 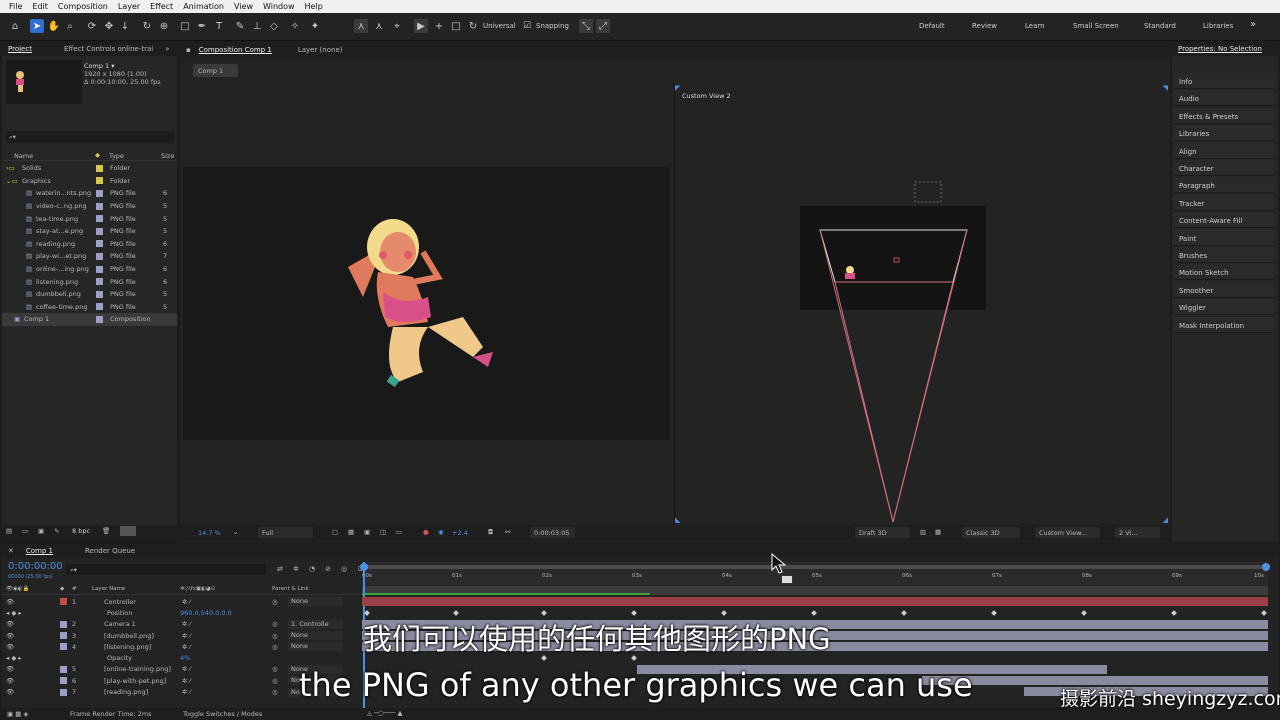 What do you see at coordinates (335, 532) in the screenshot?
I see `region-icon: ▢` at bounding box center [335, 532].